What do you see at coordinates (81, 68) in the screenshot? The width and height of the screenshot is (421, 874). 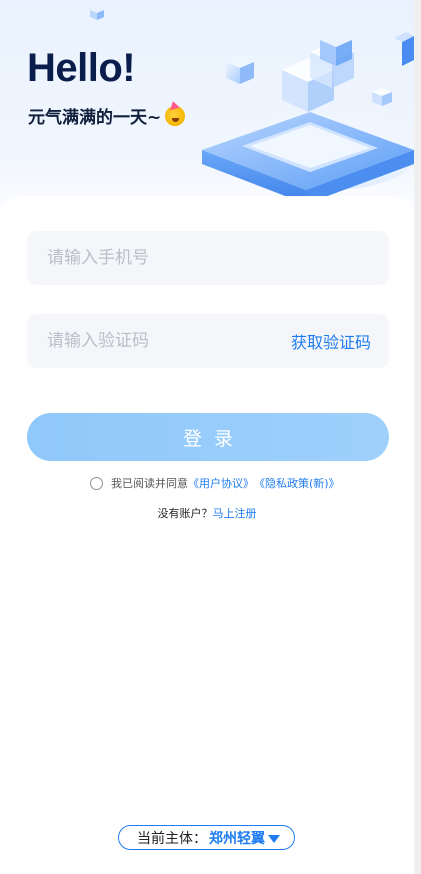 I see `hello-title: Hello!` at bounding box center [81, 68].